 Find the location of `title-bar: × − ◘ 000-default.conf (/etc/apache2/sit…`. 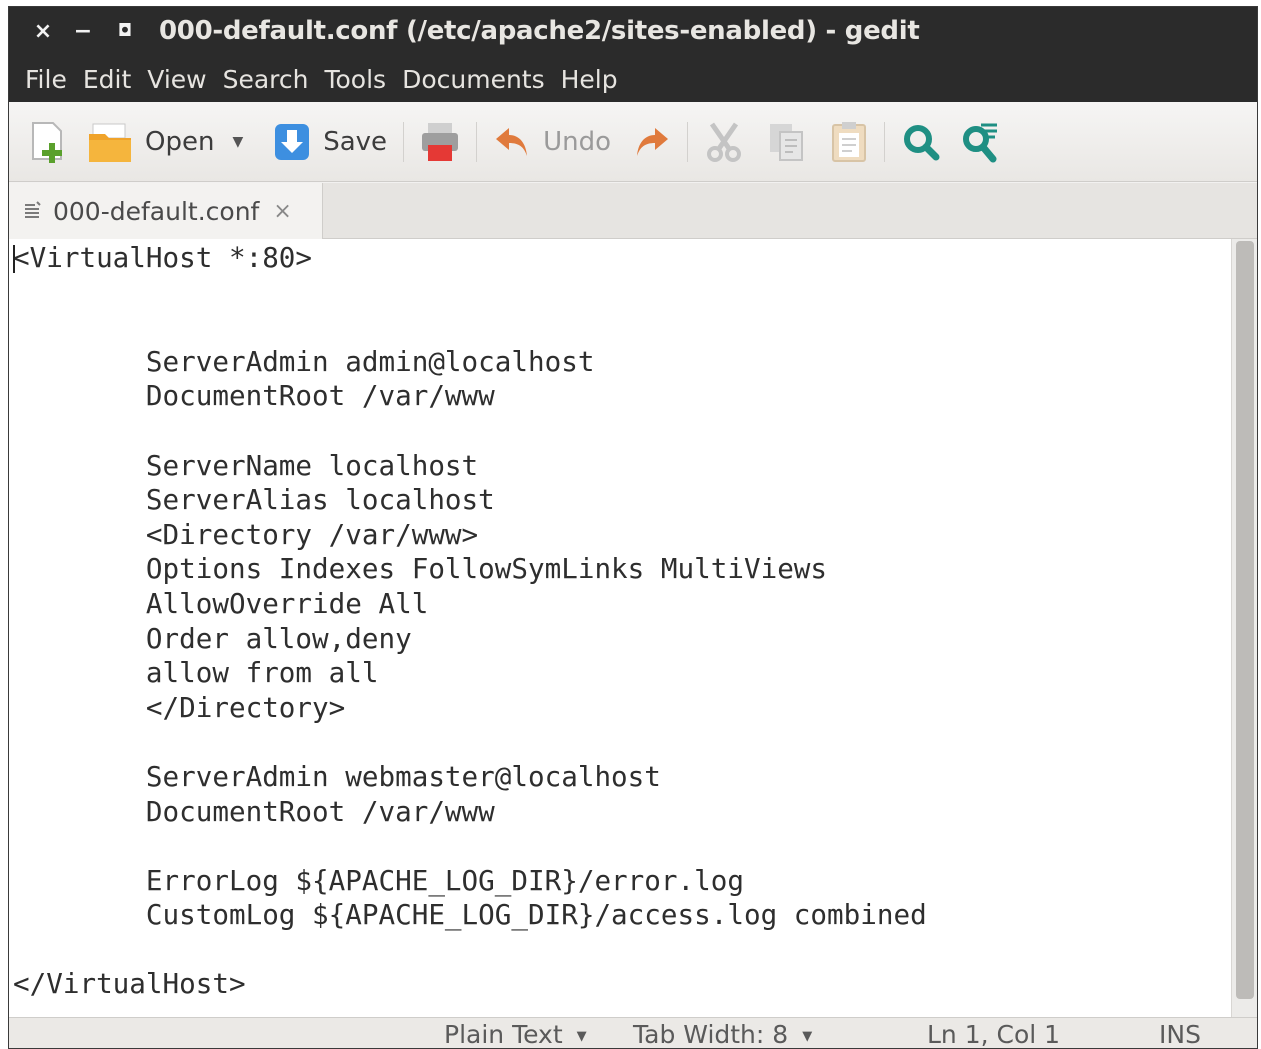

title-bar: × − ◘ 000-default.conf (/etc/apache2/sit… is located at coordinates (633, 54).